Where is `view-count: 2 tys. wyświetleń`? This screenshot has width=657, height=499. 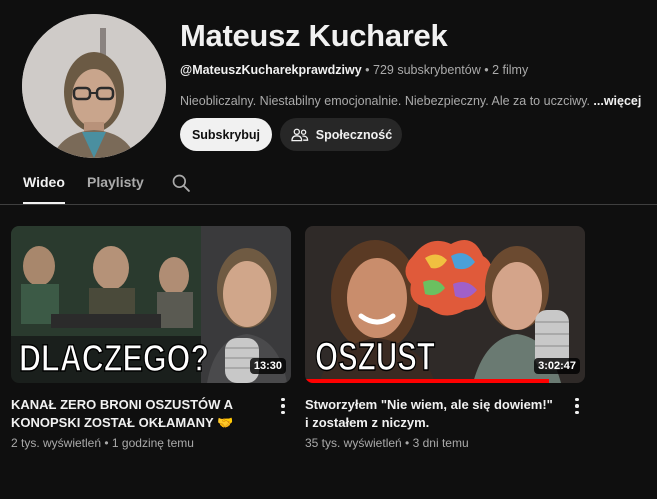 view-count: 2 tys. wyświetleń is located at coordinates (56, 443).